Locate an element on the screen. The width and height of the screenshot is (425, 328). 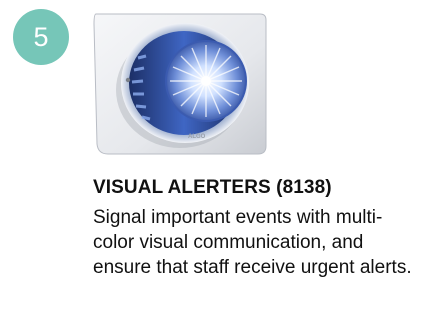
product-title: VISUAL ALERTERS (8138) is located at coordinates (212, 187).